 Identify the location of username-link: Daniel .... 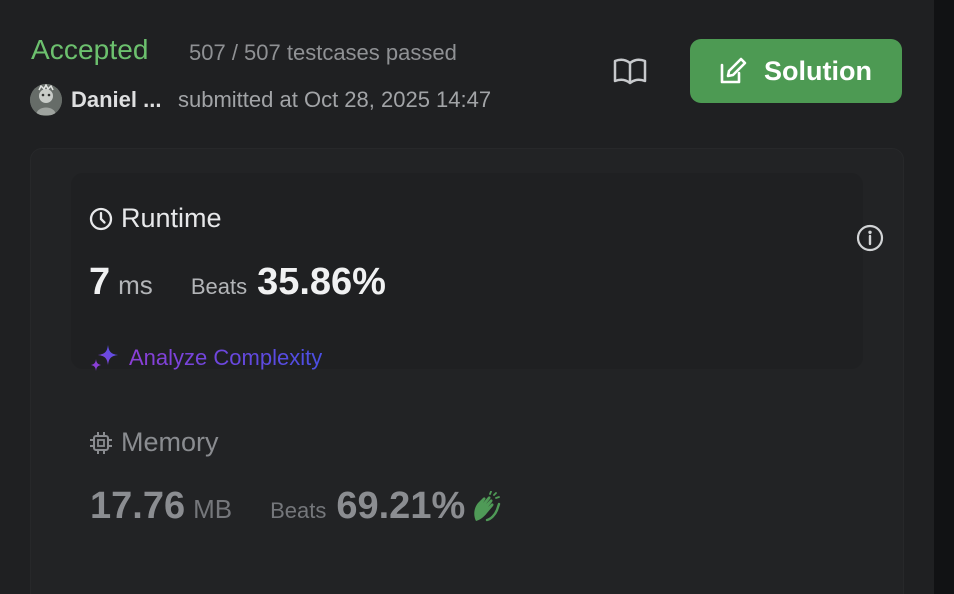
(116, 100).